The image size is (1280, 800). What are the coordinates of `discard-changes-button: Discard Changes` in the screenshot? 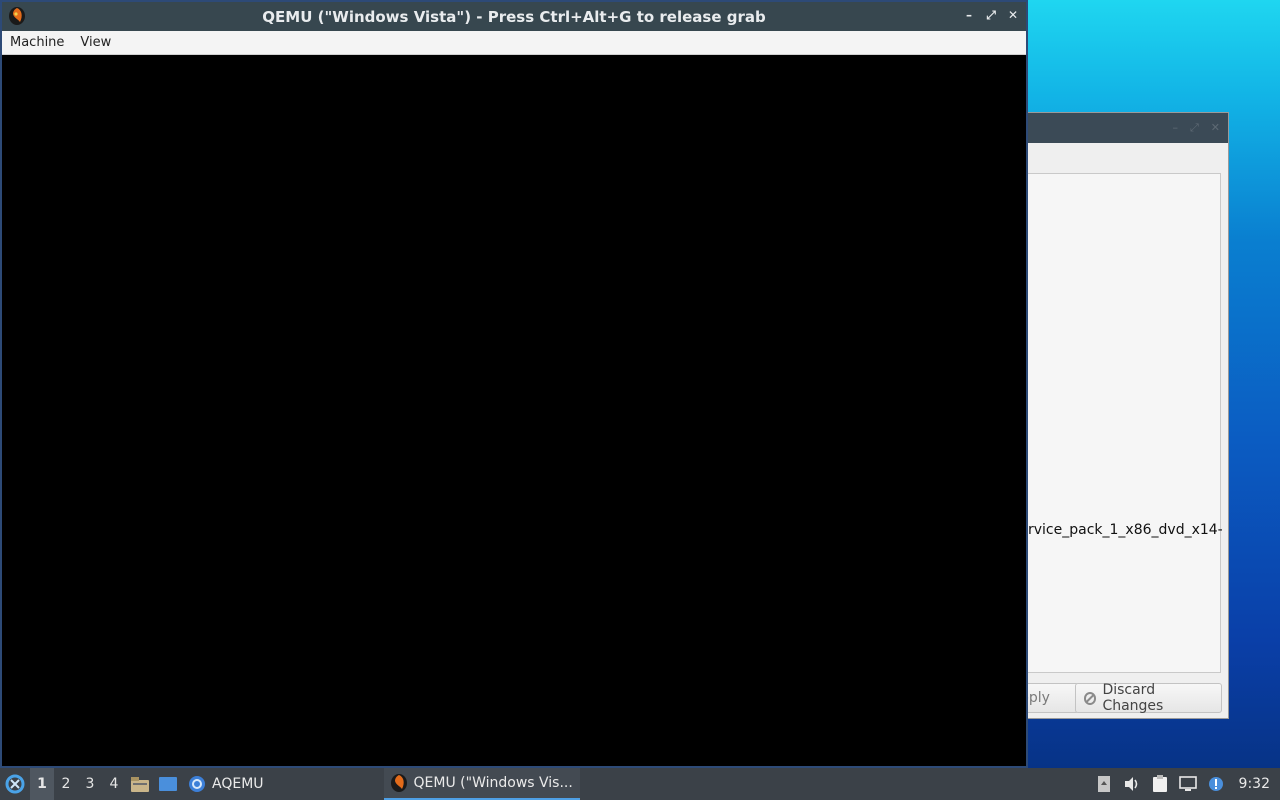 It's located at (1148, 698).